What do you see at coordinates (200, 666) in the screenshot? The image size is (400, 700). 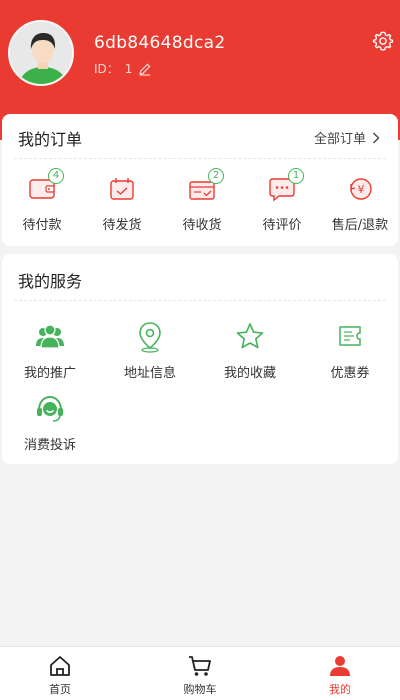 I see `shopping-cart-icon` at bounding box center [200, 666].